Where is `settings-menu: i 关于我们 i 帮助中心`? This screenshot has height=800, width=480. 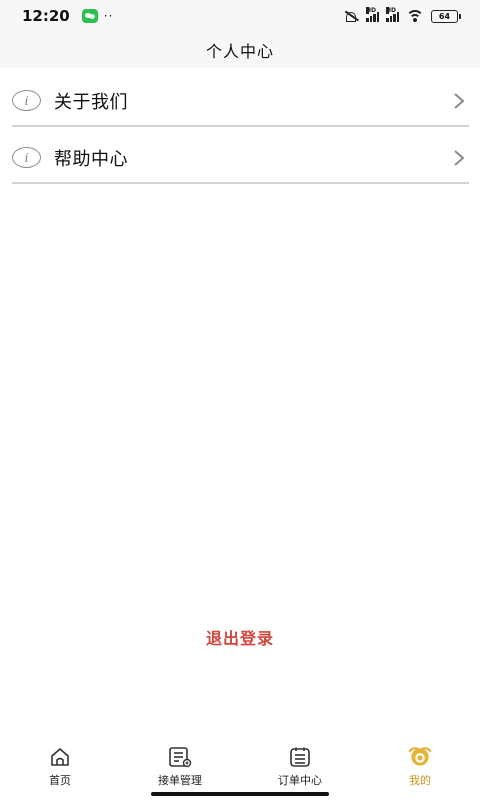 settings-menu: i 关于我们 i 帮助中心 is located at coordinates (240, 133).